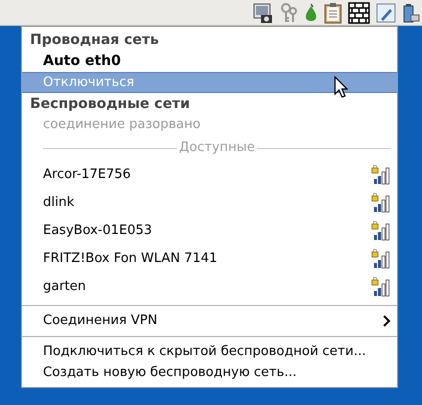 The image size is (422, 405). I want to click on monitor-icon, so click(263, 13).